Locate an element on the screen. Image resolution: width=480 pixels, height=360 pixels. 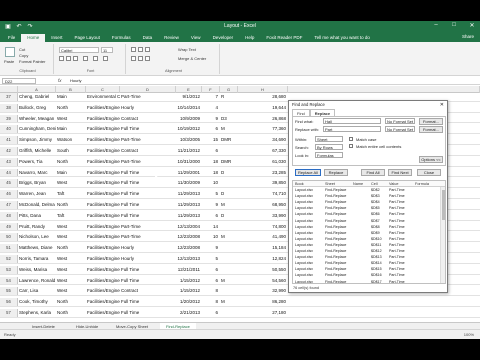
row-number: 44 is located at coordinates (9, 172).